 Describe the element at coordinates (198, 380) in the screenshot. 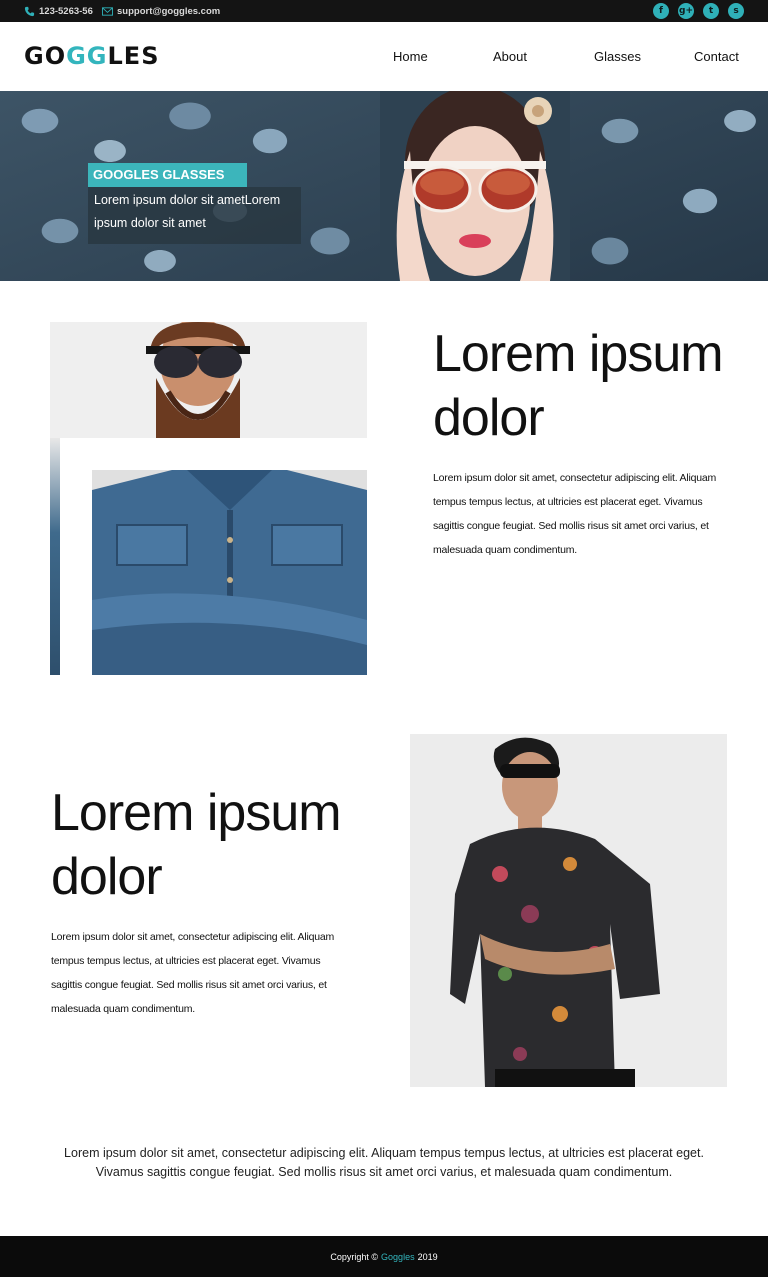

I see `bearded-man-image` at that location.